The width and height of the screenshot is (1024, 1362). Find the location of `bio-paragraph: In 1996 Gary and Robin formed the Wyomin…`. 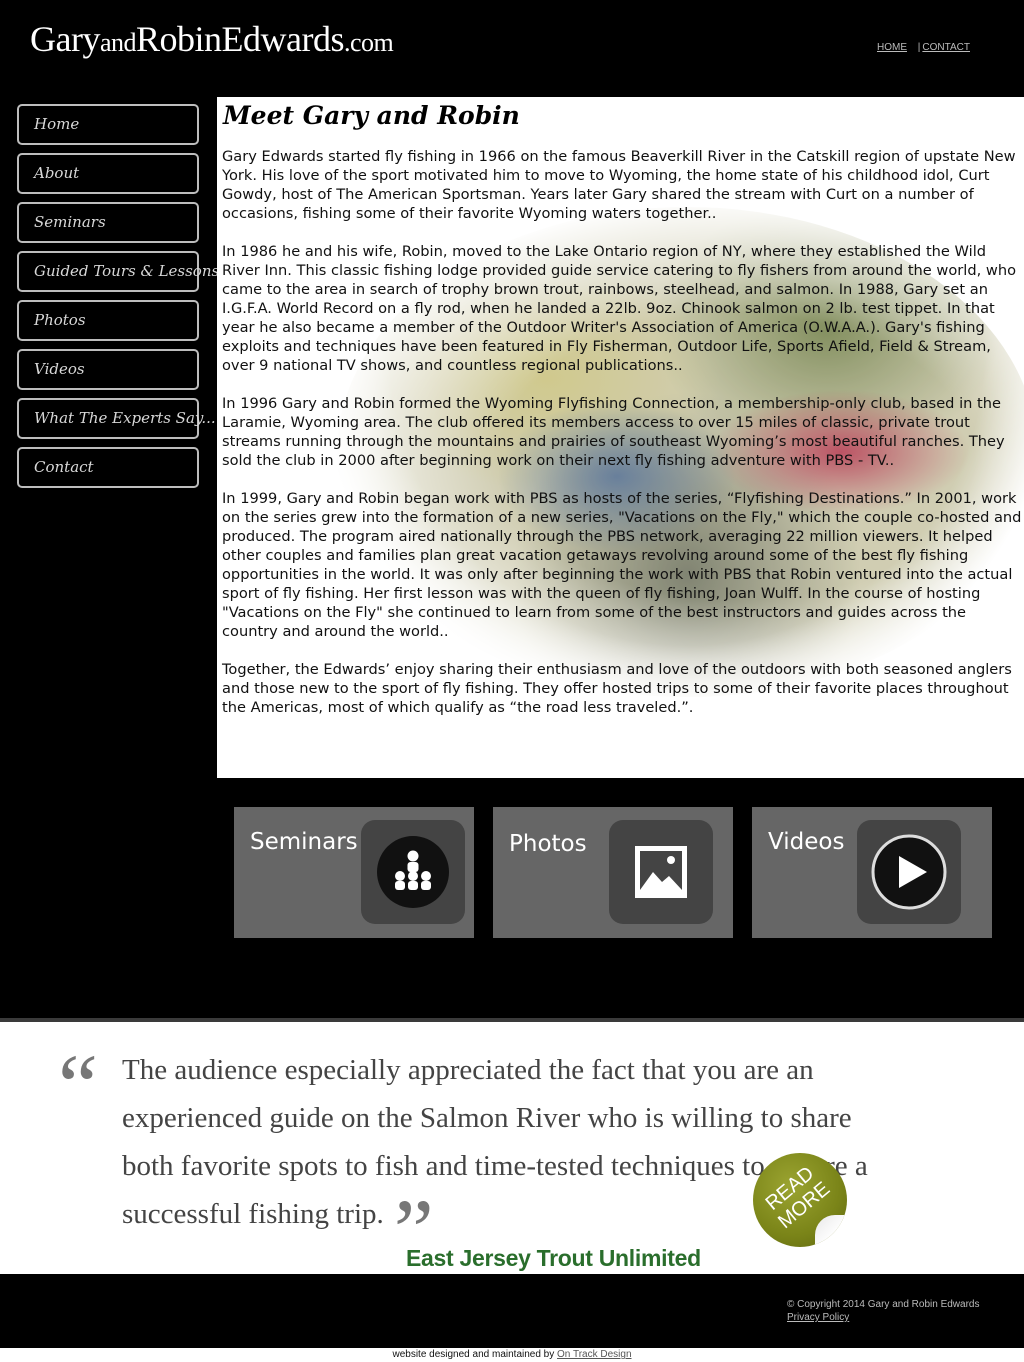

bio-paragraph: In 1996 Gary and Robin formed the Wyomin… is located at coordinates (613, 432).